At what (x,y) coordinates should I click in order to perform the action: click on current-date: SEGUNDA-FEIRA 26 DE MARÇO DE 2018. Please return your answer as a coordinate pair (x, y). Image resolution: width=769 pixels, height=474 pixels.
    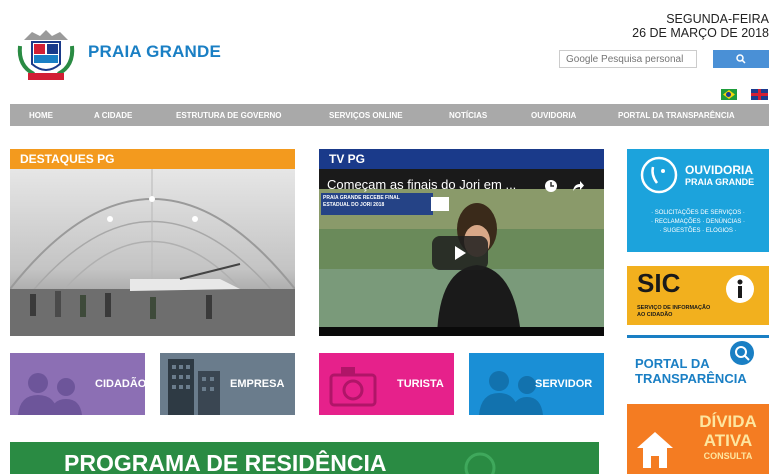
    Looking at the image, I should click on (700, 26).